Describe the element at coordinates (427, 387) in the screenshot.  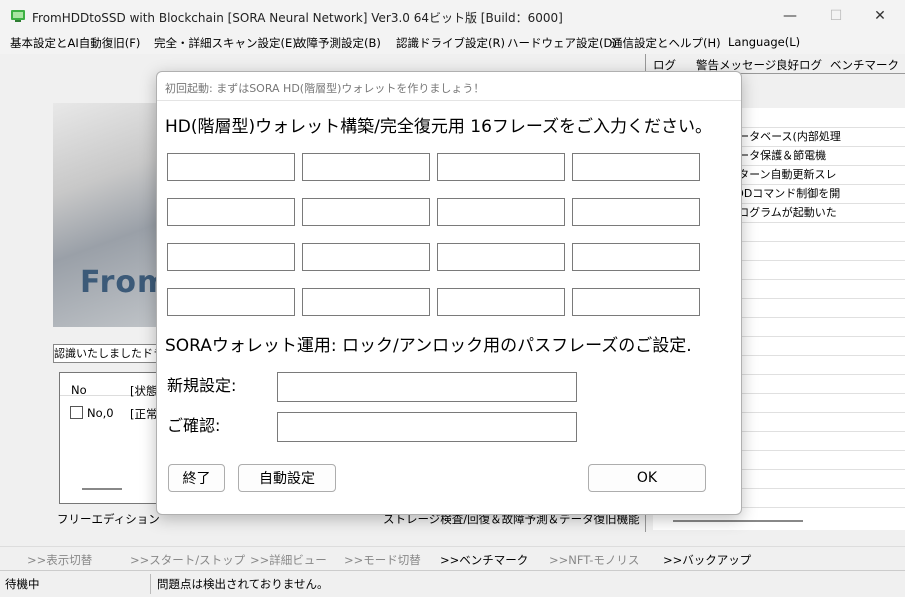
I see `new-passphrase-input` at that location.